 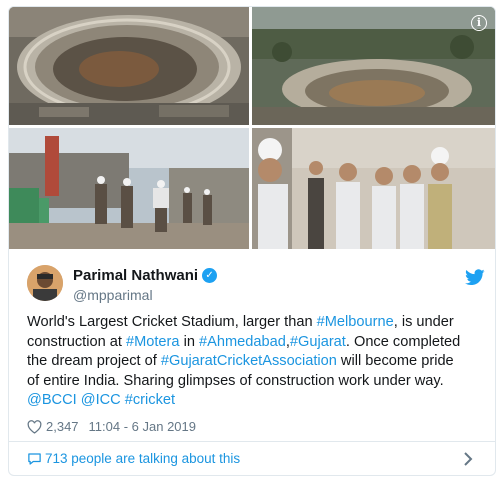 What do you see at coordinates (403, 341) in the screenshot?
I see `tweet-text-segment: . Once completed` at bounding box center [403, 341].